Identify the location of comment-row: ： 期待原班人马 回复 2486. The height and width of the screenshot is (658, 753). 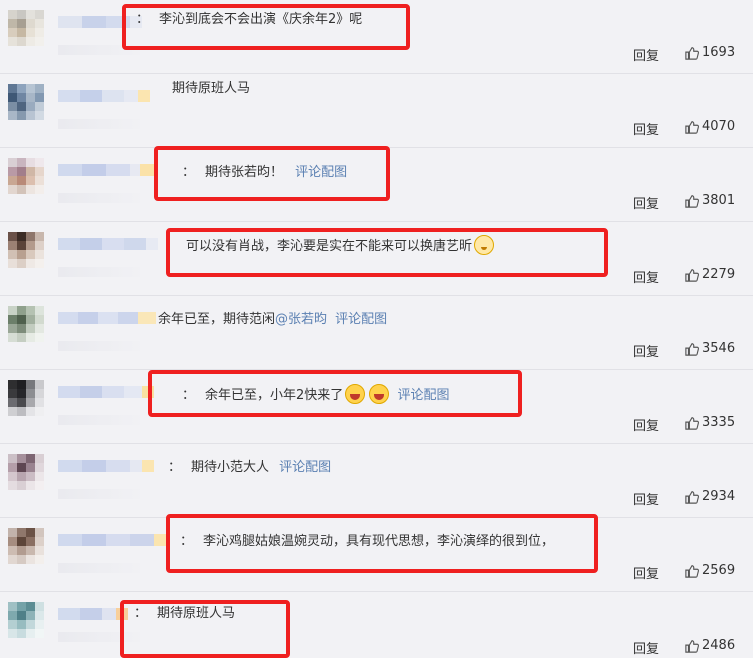
(376, 625).